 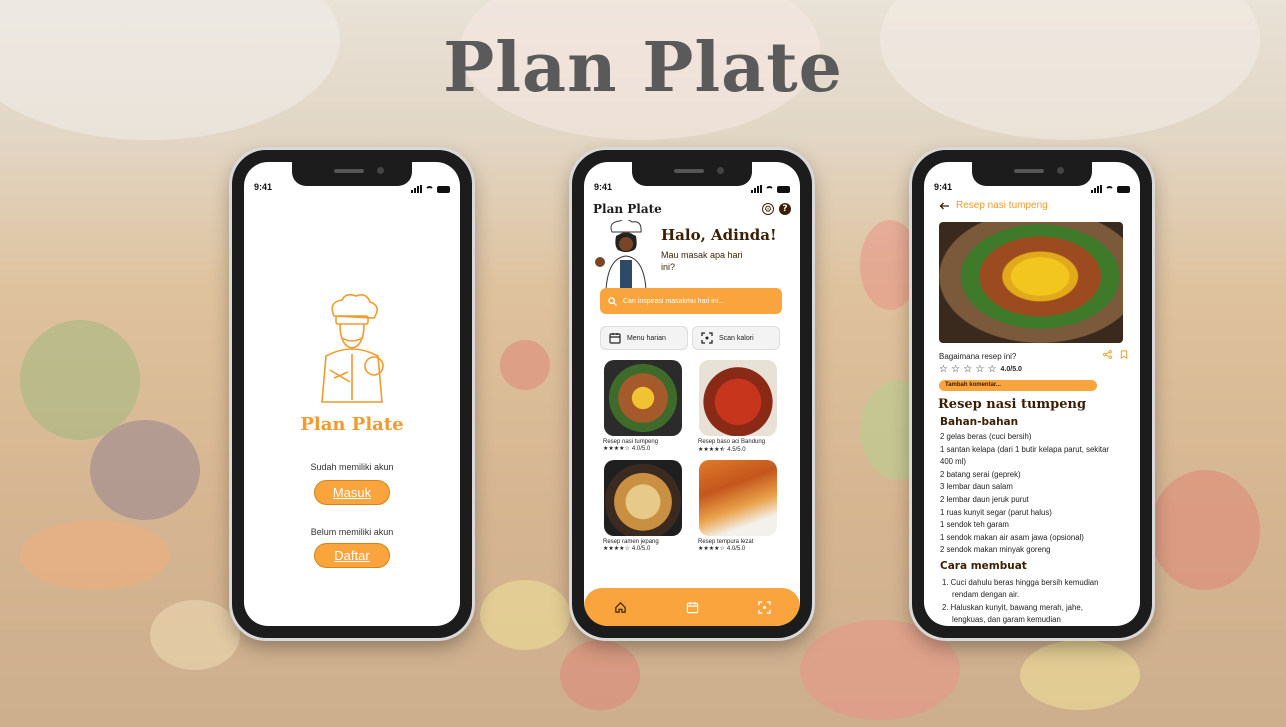 I want to click on ingredient-item: 2 gelas beras (cuci bersih), so click(x=986, y=436).